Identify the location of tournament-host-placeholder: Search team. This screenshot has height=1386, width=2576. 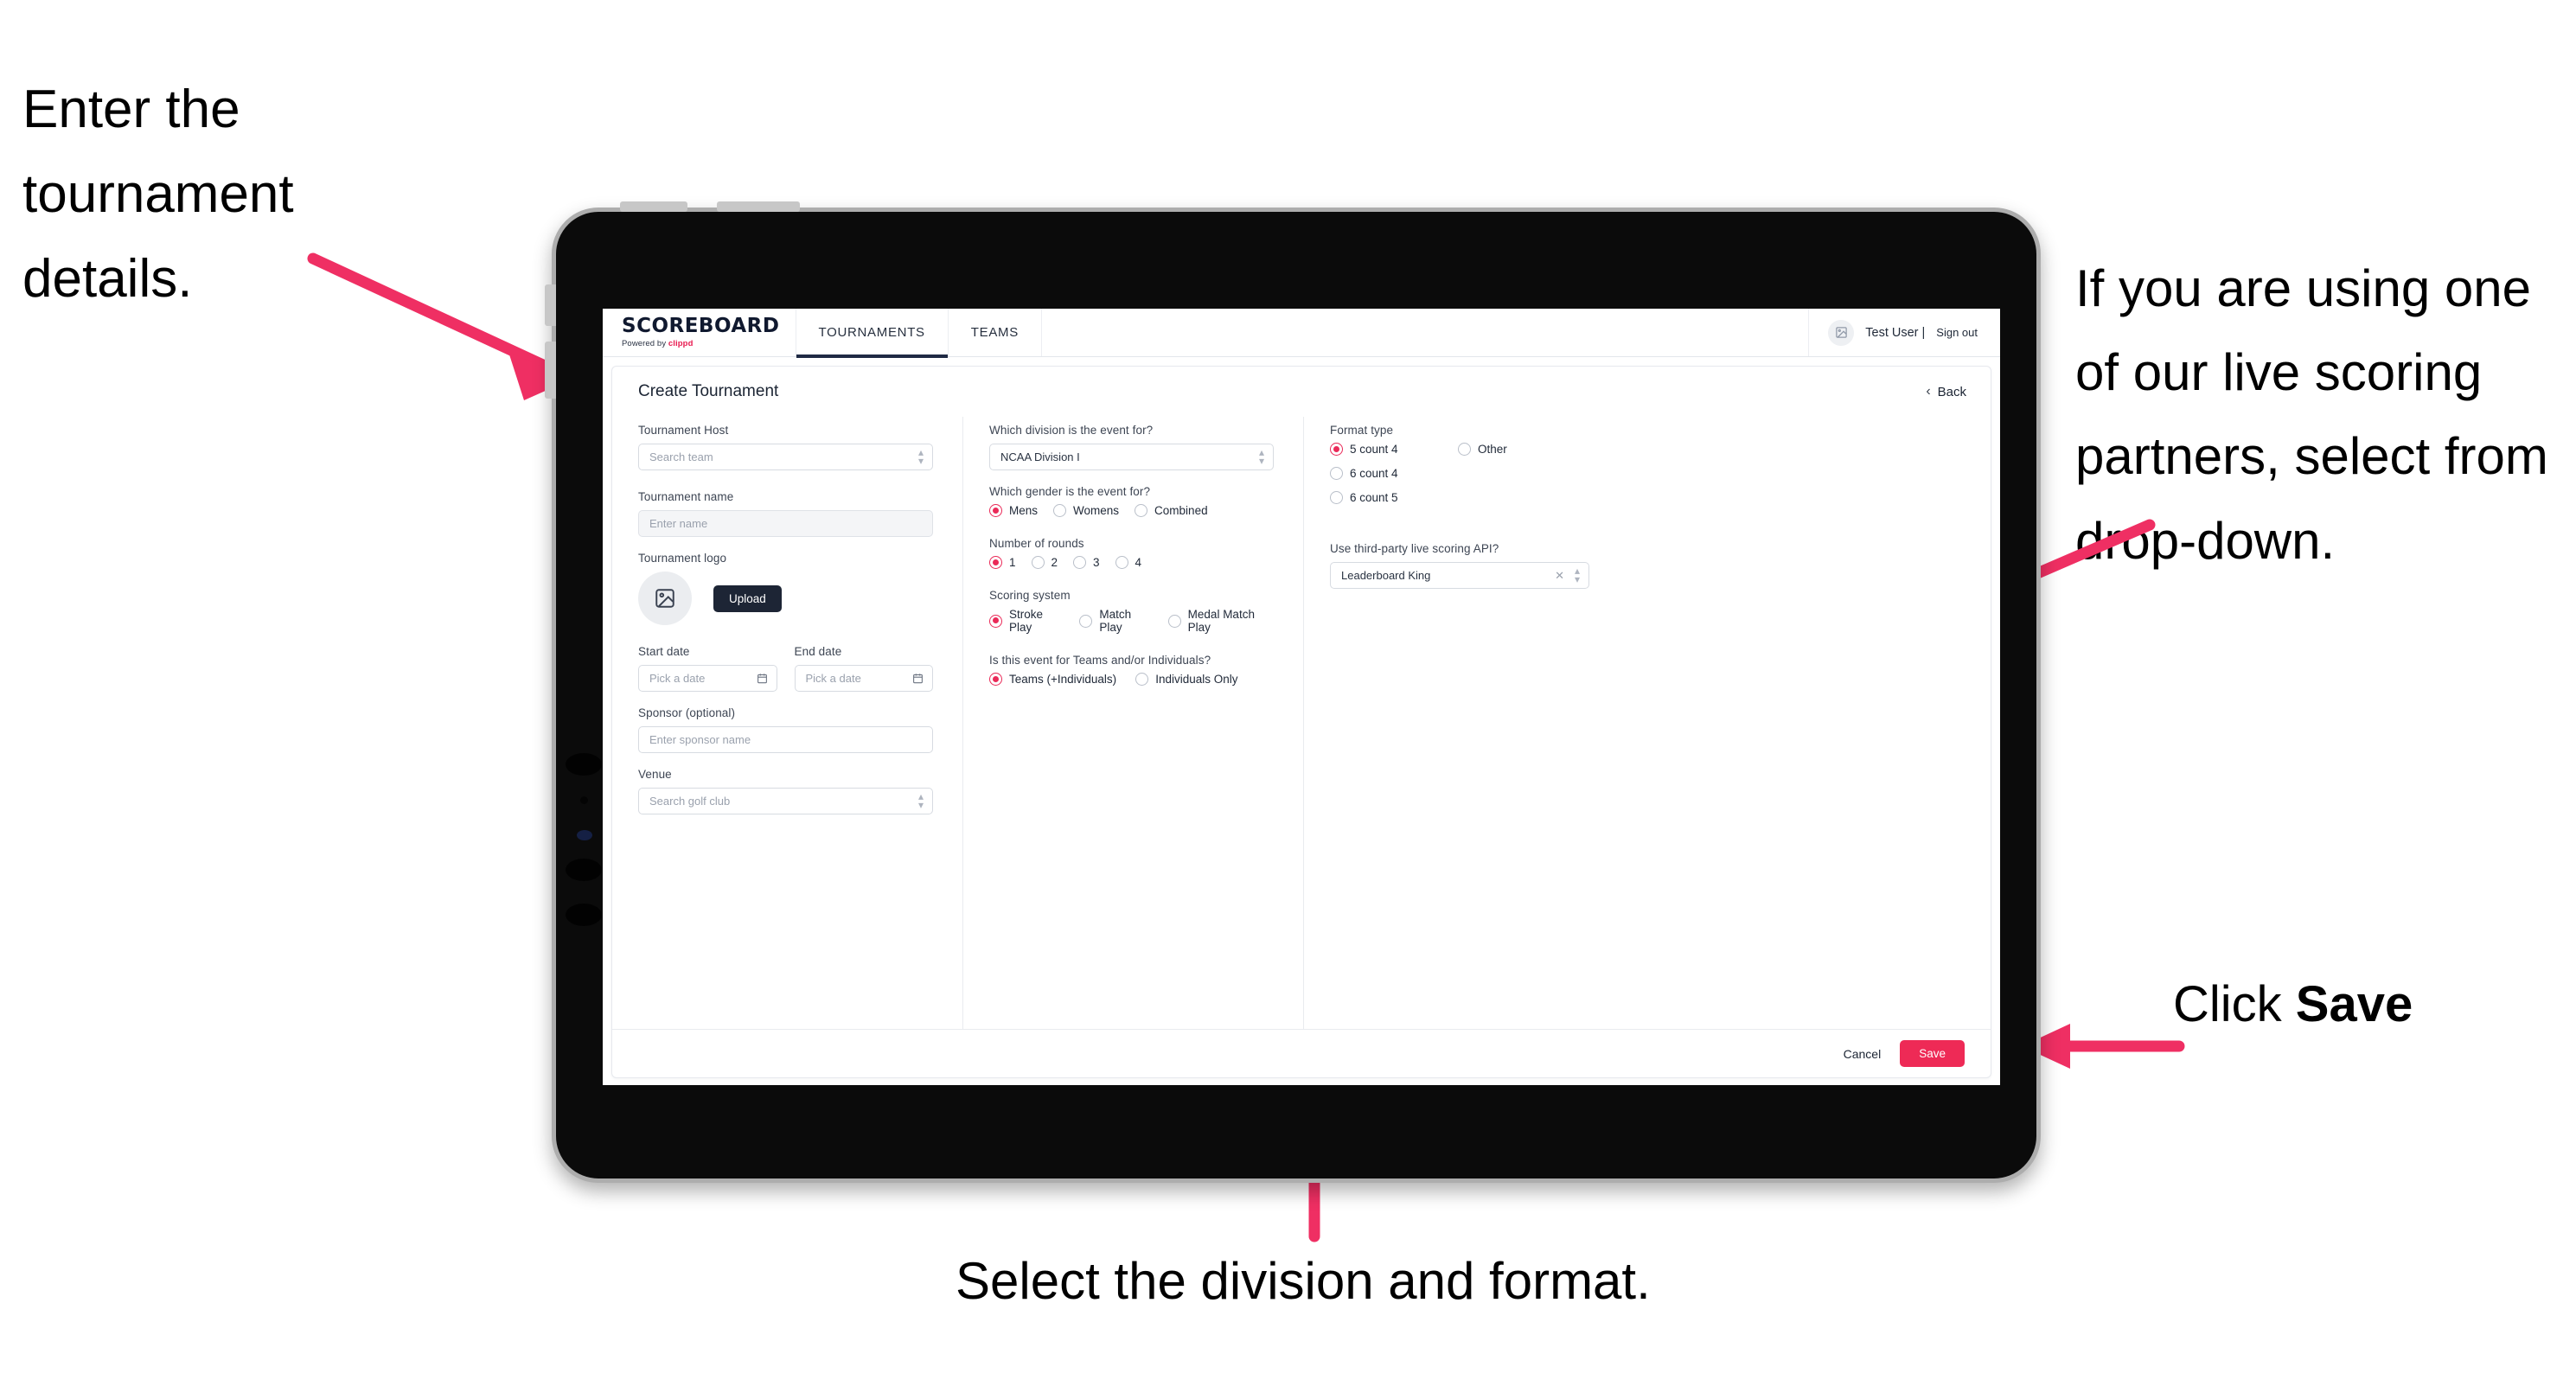
(681, 456).